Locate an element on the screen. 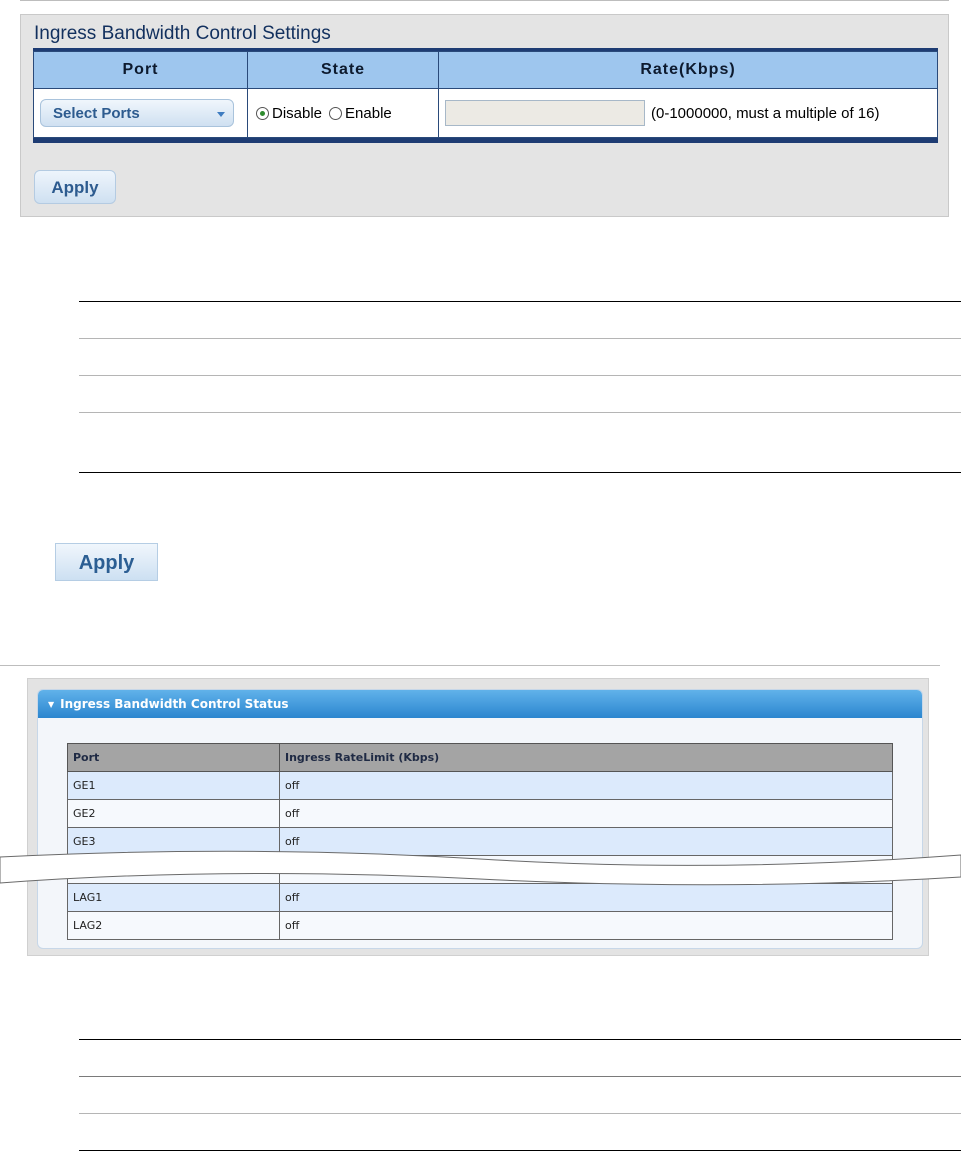 Image resolution: width=961 pixels, height=1151 pixels. page-cut-decoration is located at coordinates (480, 868).